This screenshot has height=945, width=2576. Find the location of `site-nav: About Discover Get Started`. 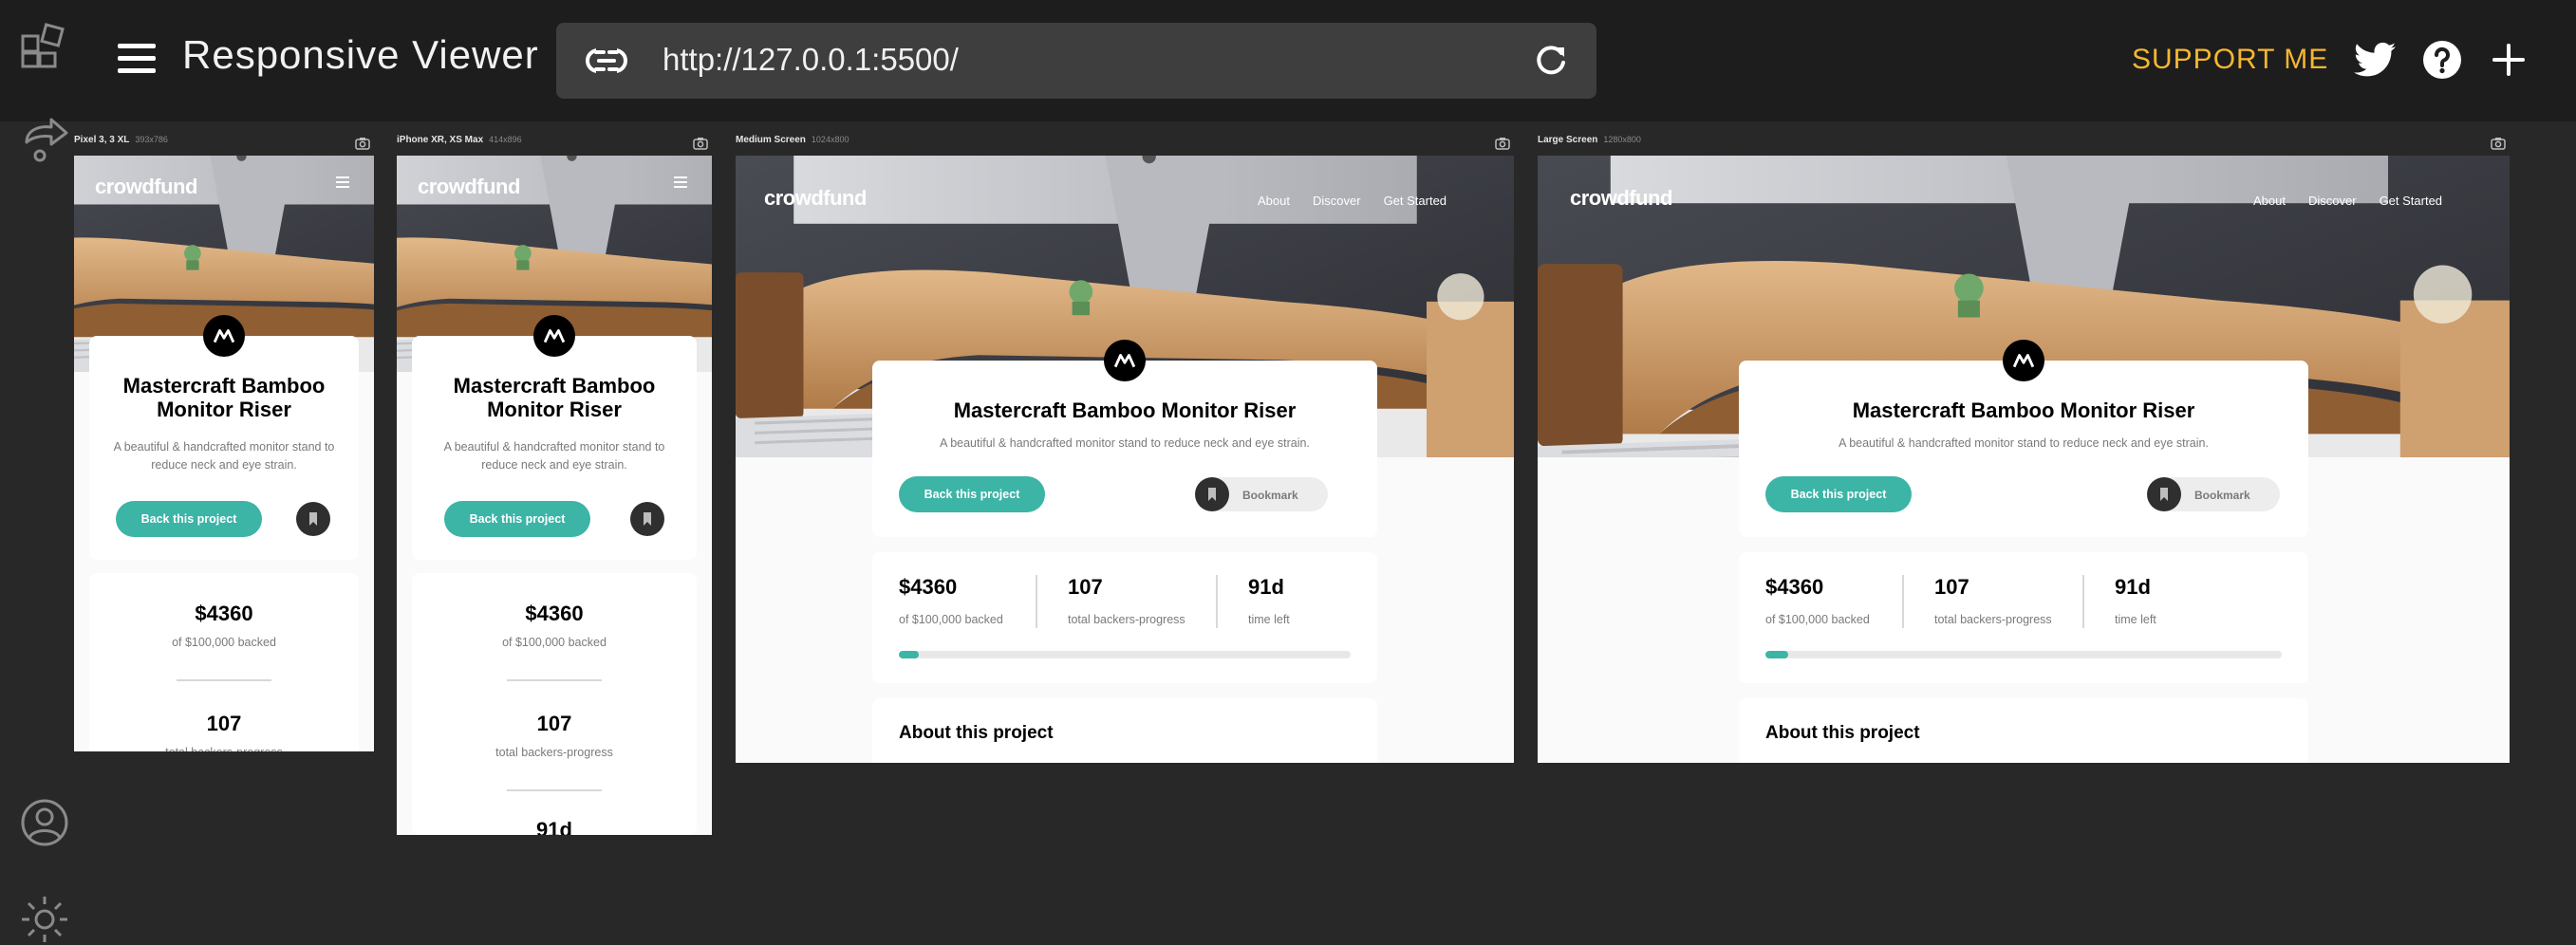

site-nav: About Discover Get Started is located at coordinates (2337, 201).